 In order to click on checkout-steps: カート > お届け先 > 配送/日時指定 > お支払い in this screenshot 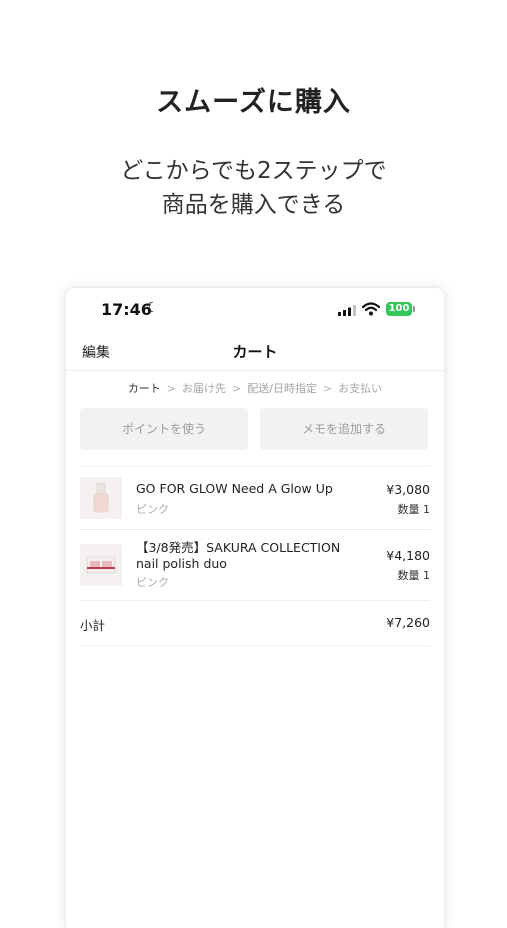, I will do `click(255, 388)`.